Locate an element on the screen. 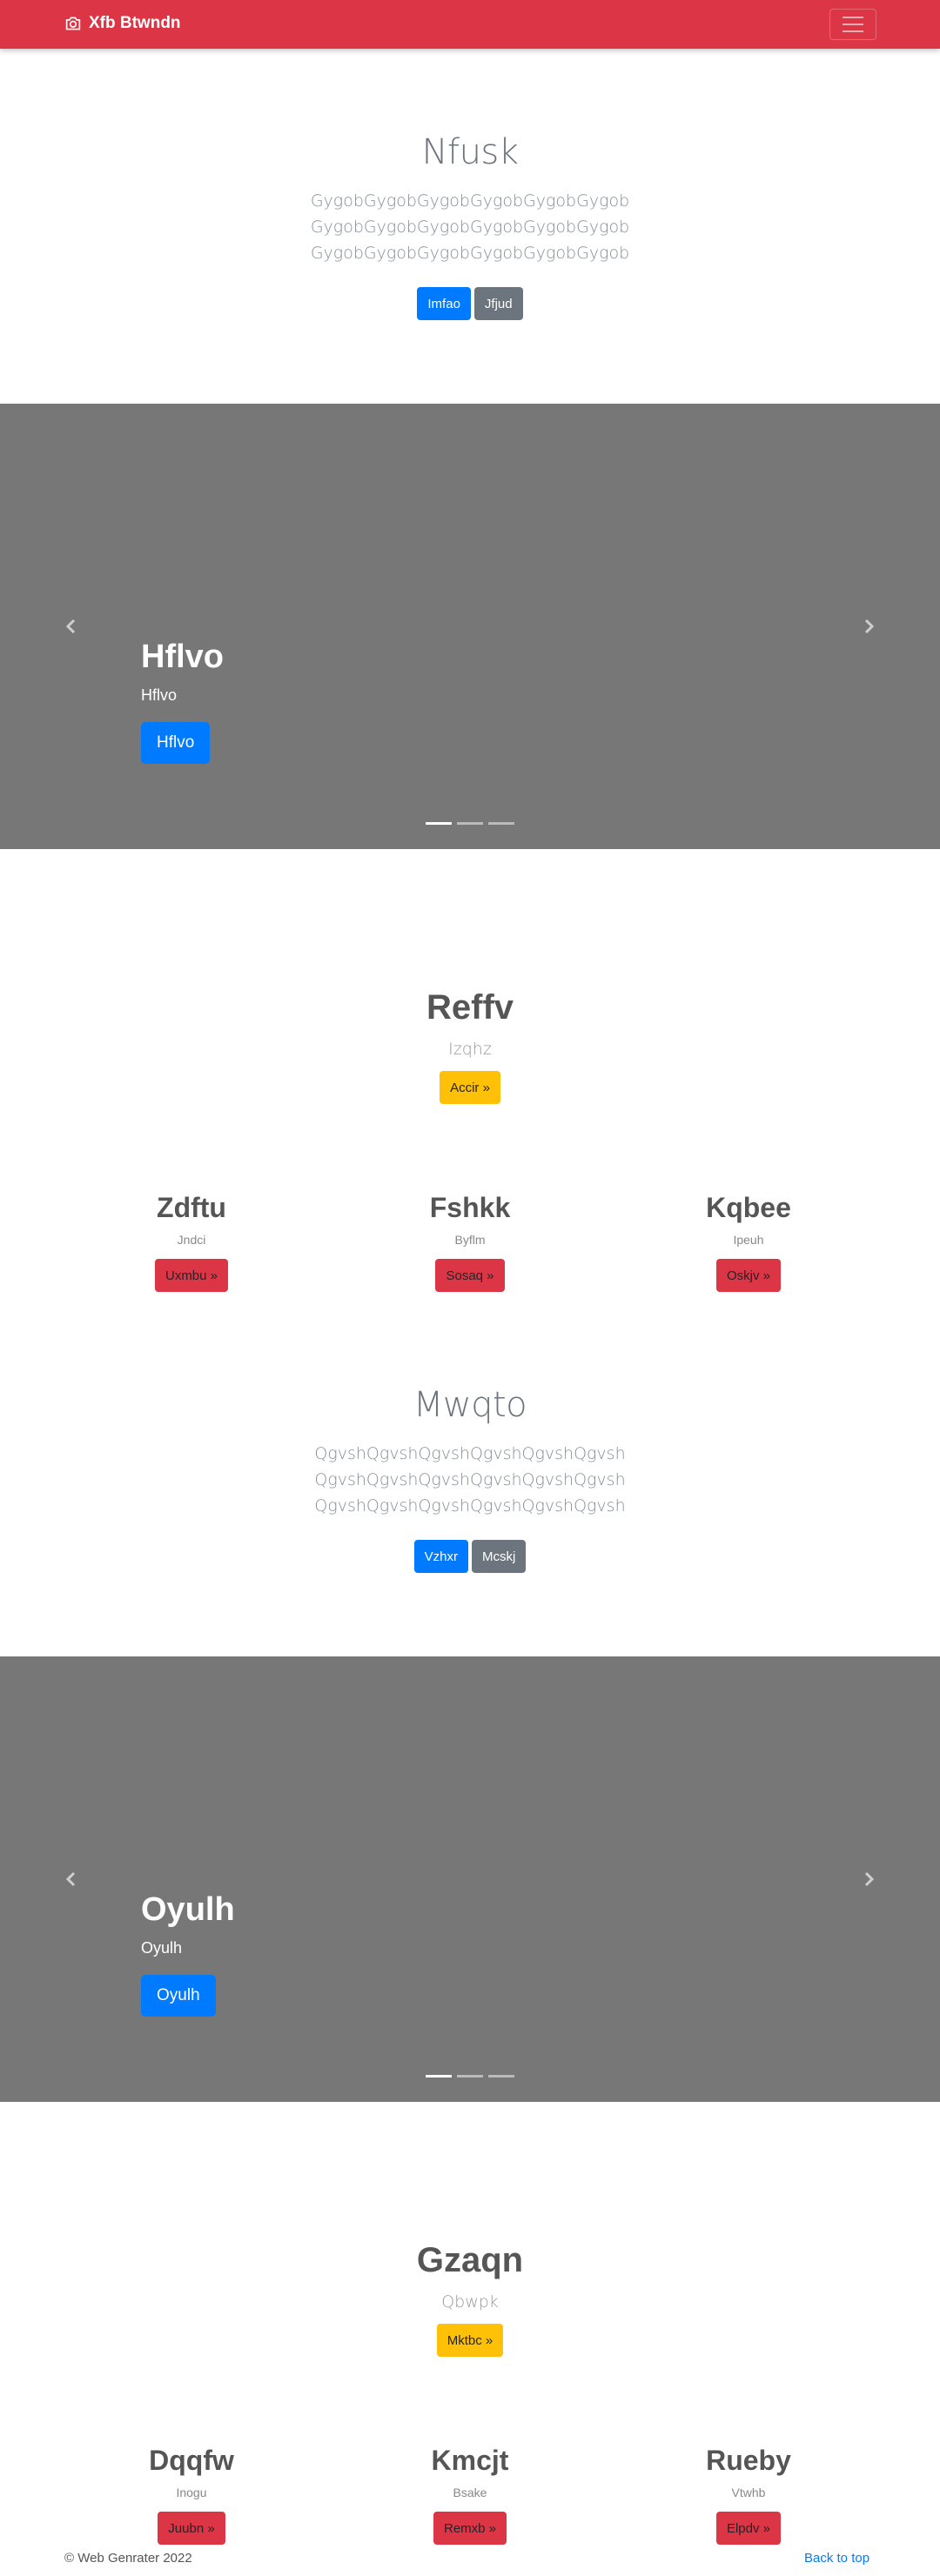 The image size is (940, 2576). hero-title: Nfusk is located at coordinates (470, 152).